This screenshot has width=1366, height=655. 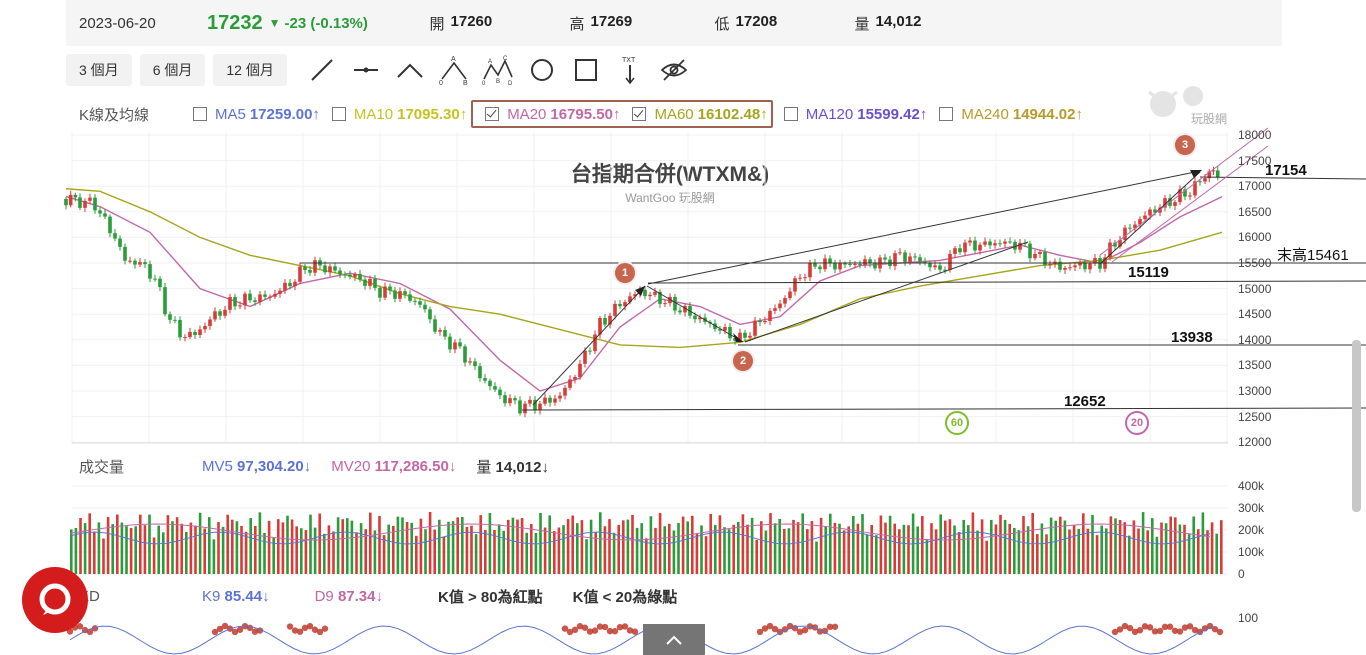 I want to click on volume-axis-tick: 200k, so click(x=1251, y=530).